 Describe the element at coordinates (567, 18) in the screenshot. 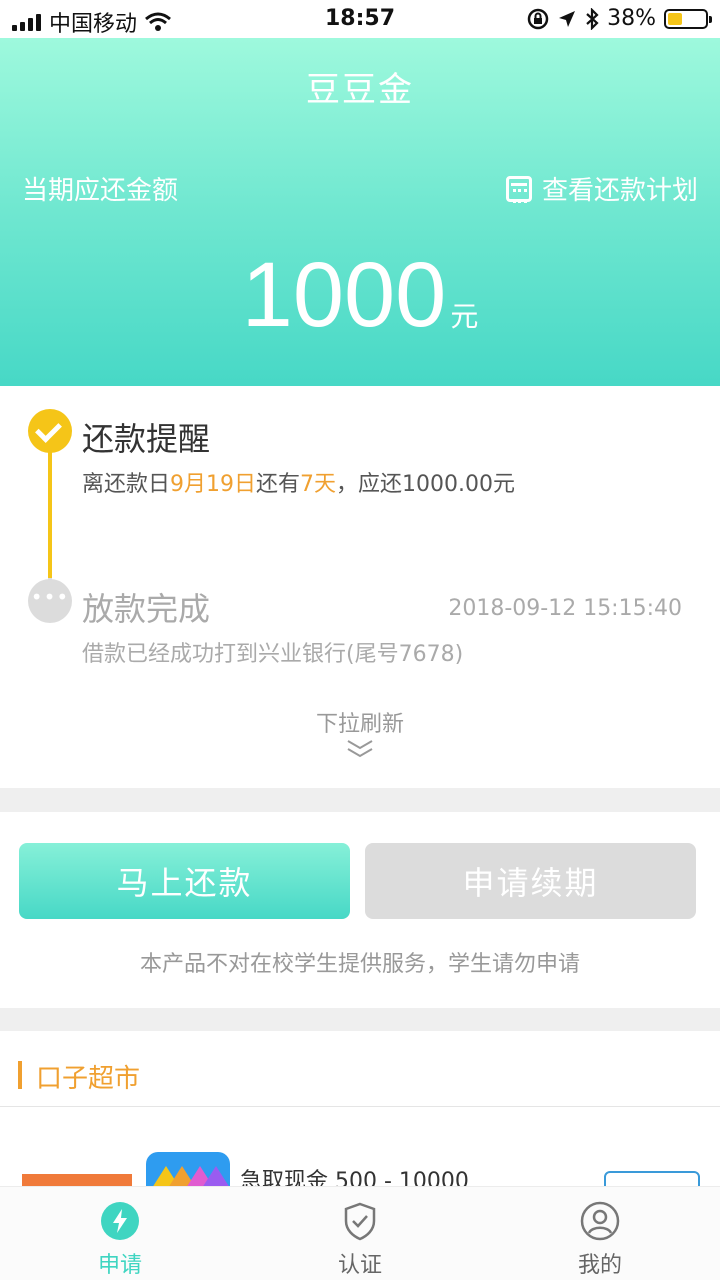

I see `location-icon` at that location.